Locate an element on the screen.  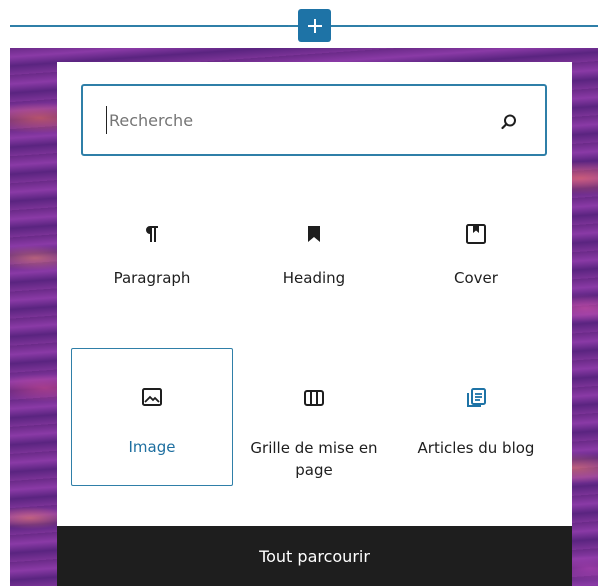
plus-icon is located at coordinates (314, 25).